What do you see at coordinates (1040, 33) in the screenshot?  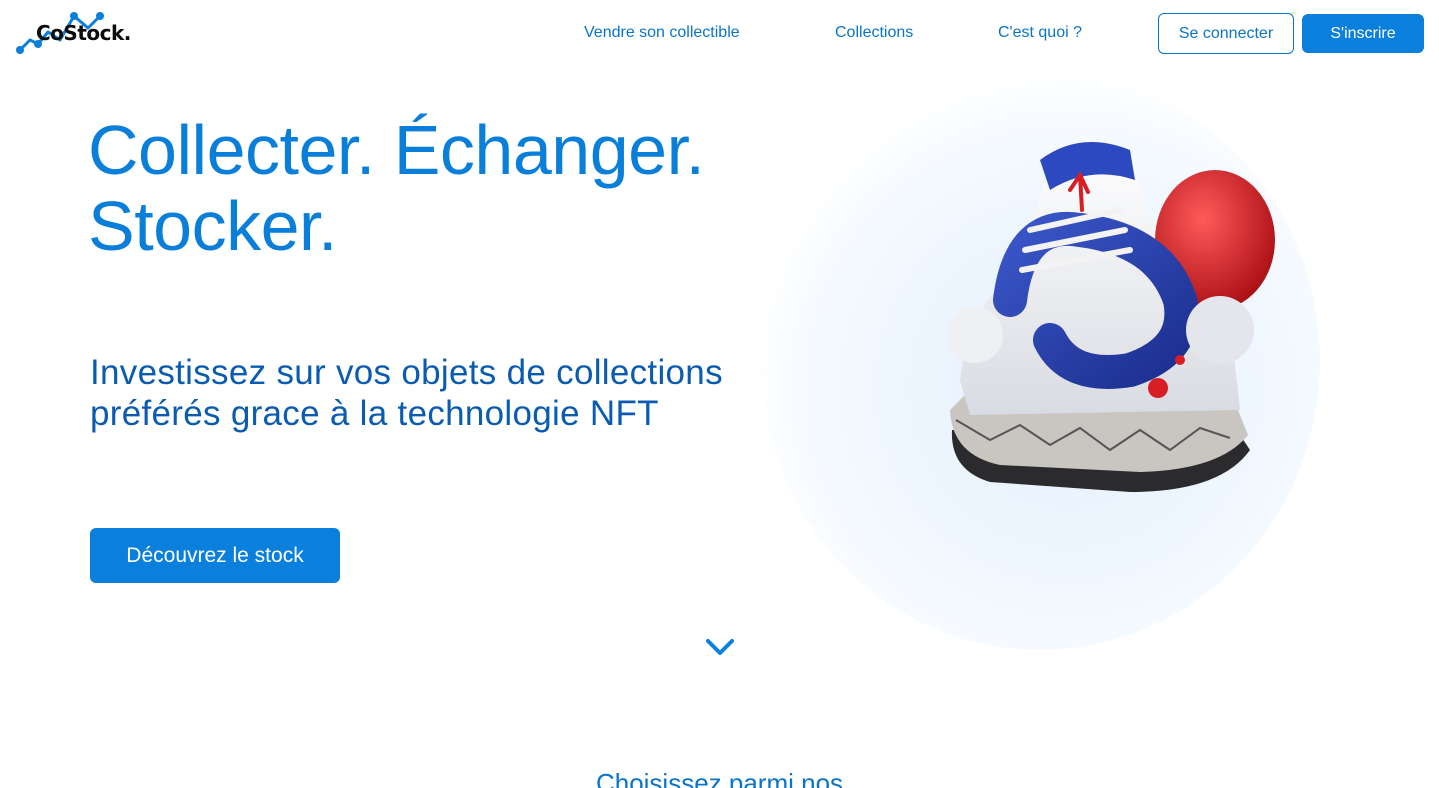 I see `nav-link-cest-quoi: C'est quoi ?` at bounding box center [1040, 33].